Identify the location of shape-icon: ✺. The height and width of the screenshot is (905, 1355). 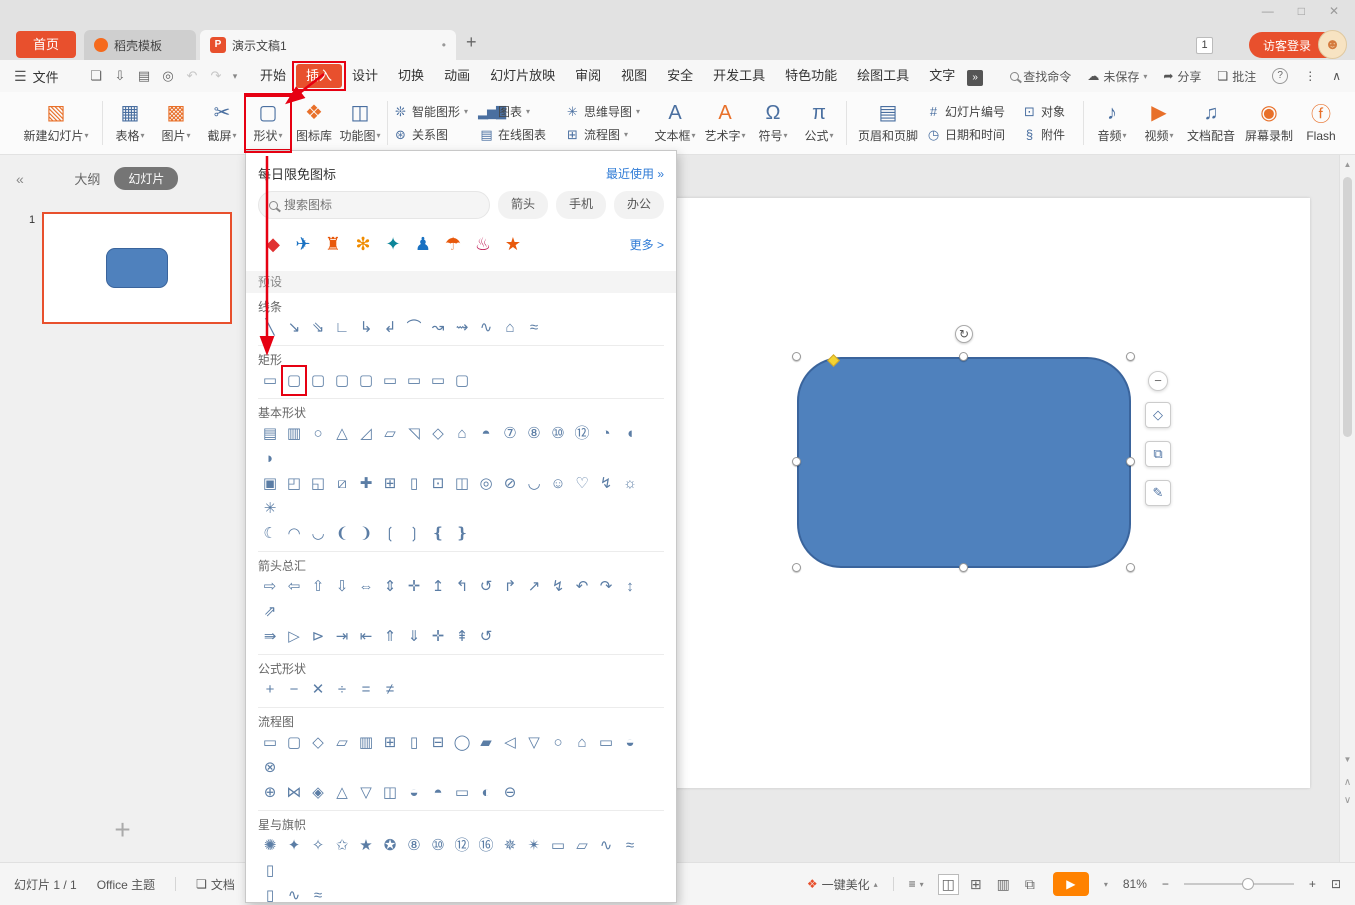
(270, 845).